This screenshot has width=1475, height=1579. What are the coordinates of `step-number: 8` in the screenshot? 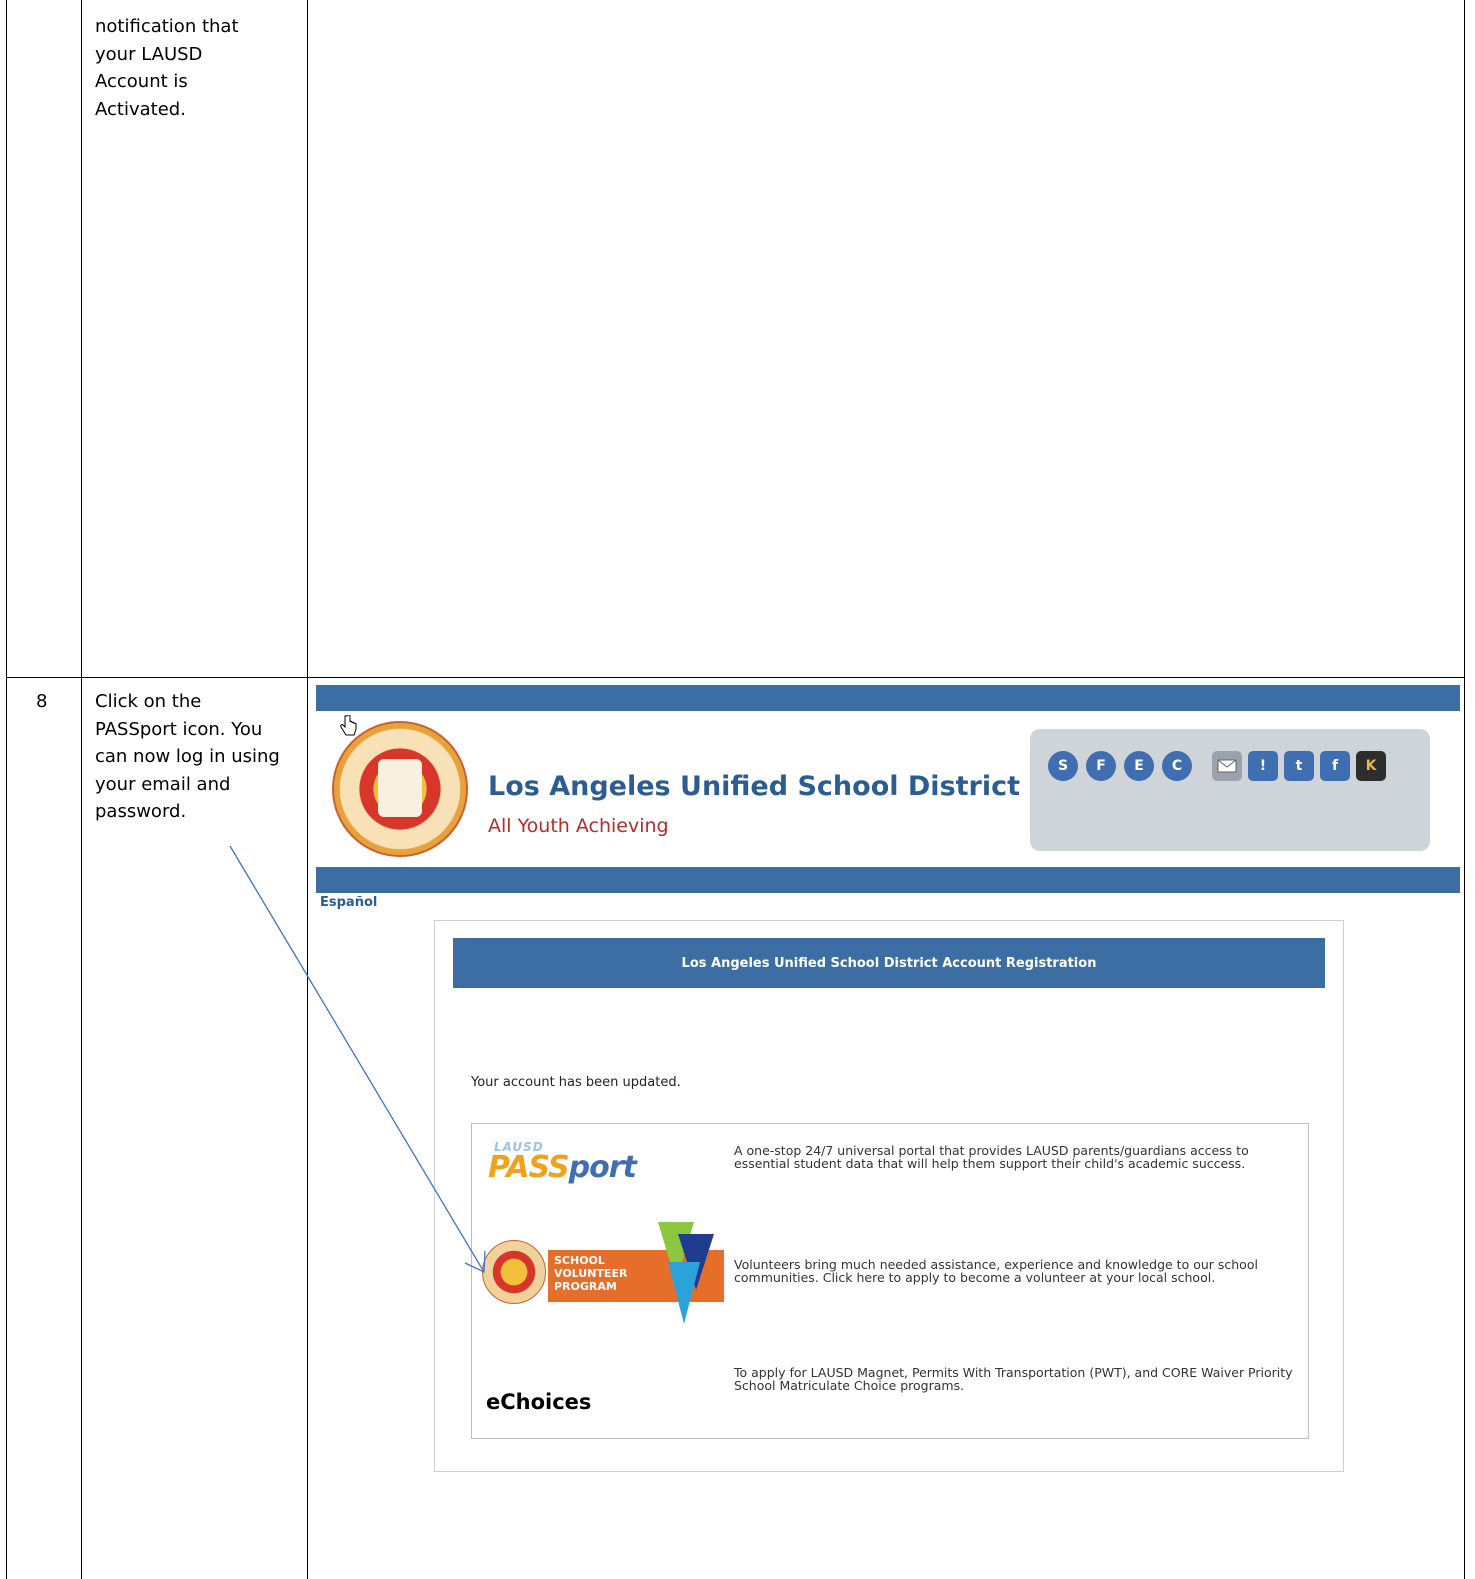 It's located at (42, 701).